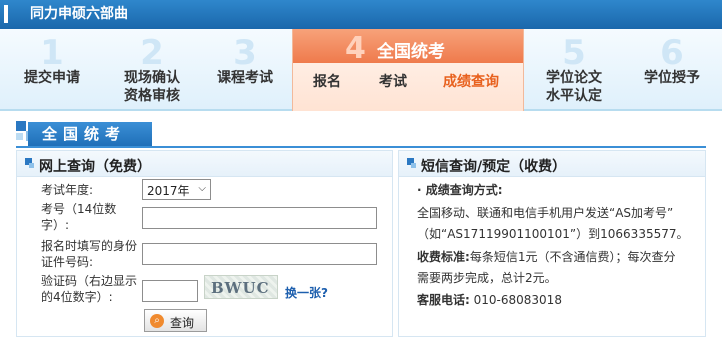 This screenshot has width=722, height=337. I want to click on id-number-label-line2: 证件号码:, so click(67, 262).